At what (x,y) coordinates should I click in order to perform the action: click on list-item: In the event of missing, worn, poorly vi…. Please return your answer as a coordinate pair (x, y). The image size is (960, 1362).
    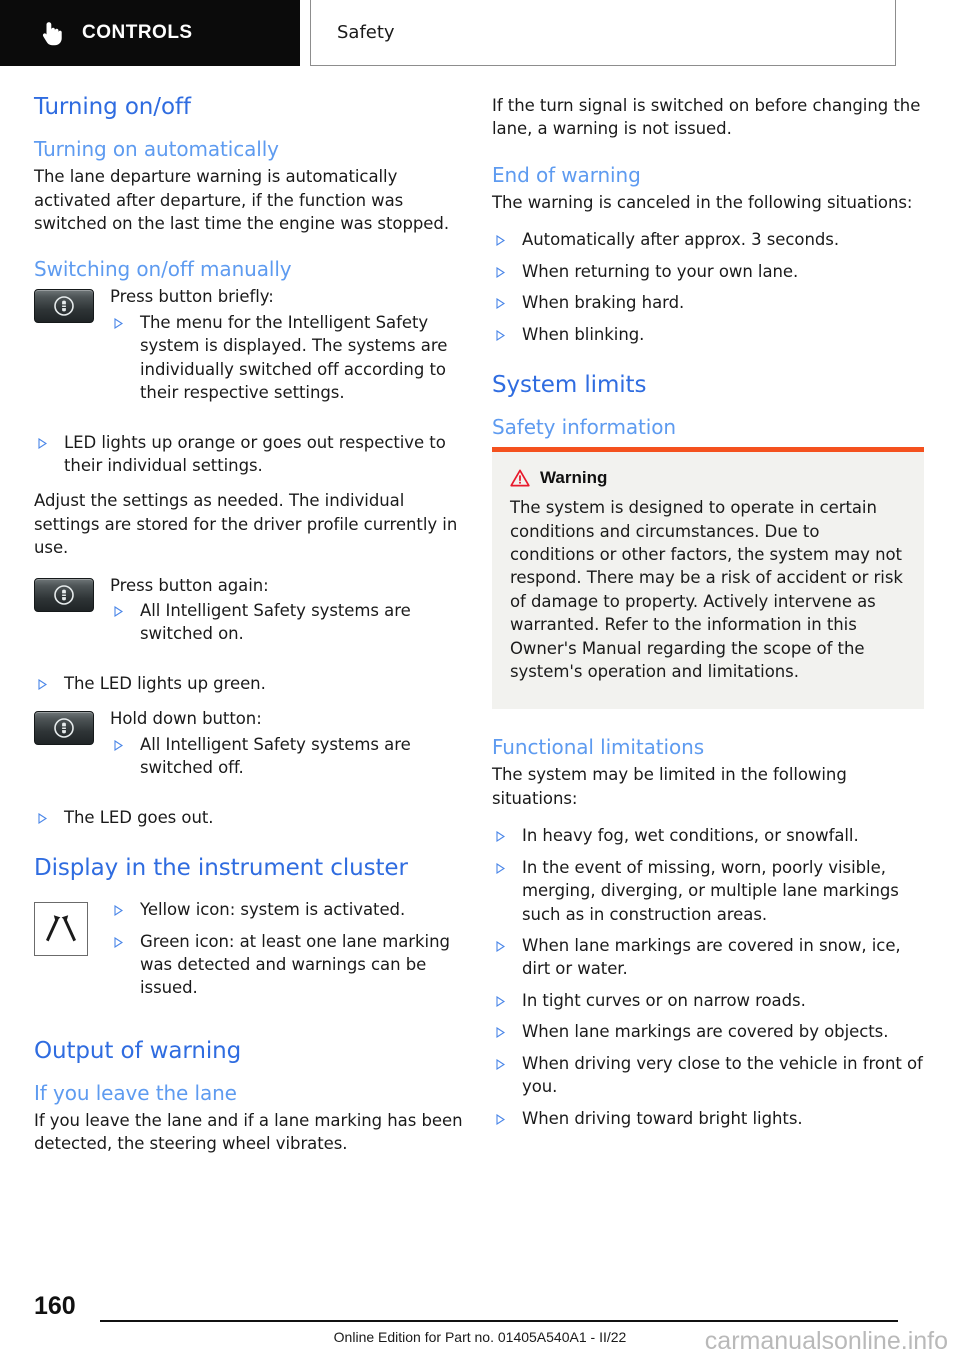
    Looking at the image, I should click on (708, 891).